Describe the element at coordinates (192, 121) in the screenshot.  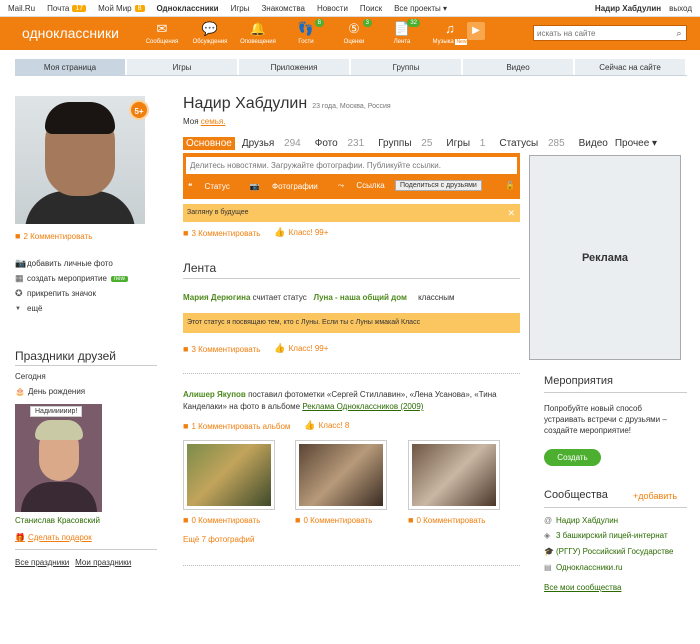
I see `family-prefix: Моя` at that location.